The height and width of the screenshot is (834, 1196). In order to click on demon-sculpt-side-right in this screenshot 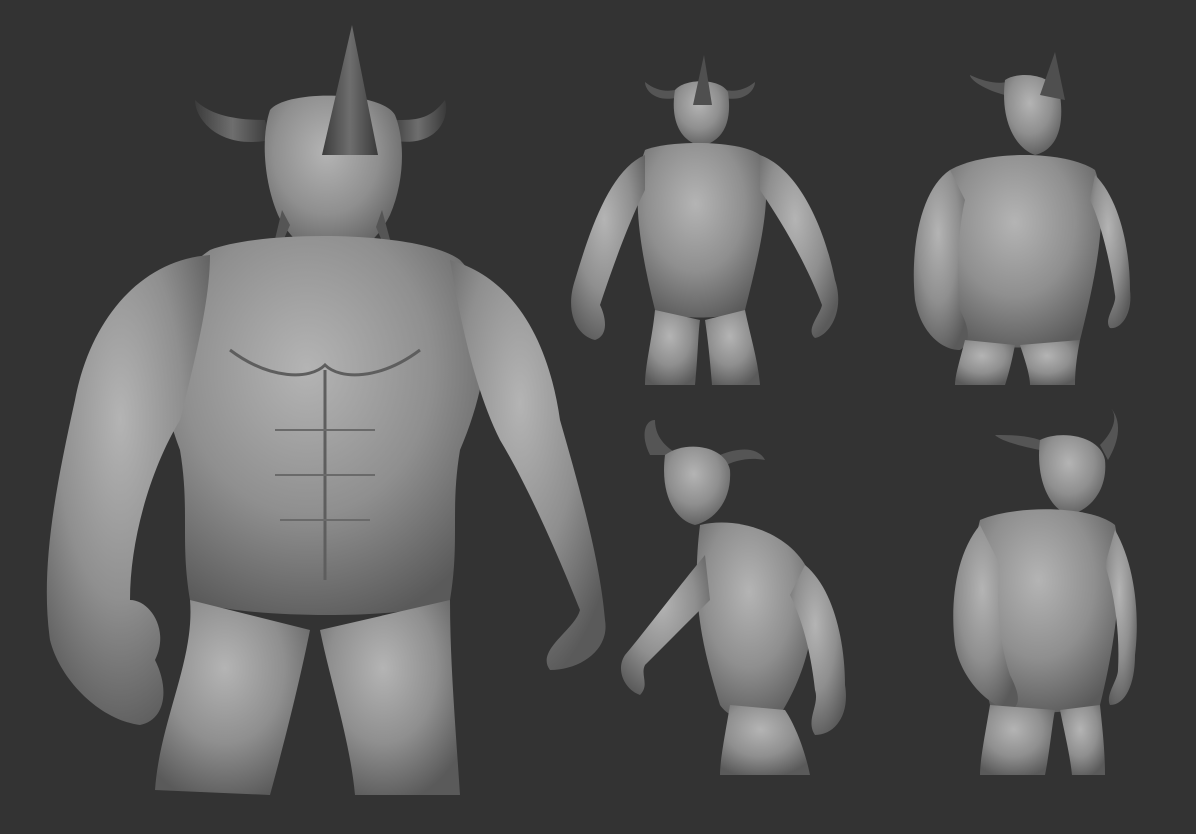, I will do `click(1042, 592)`.